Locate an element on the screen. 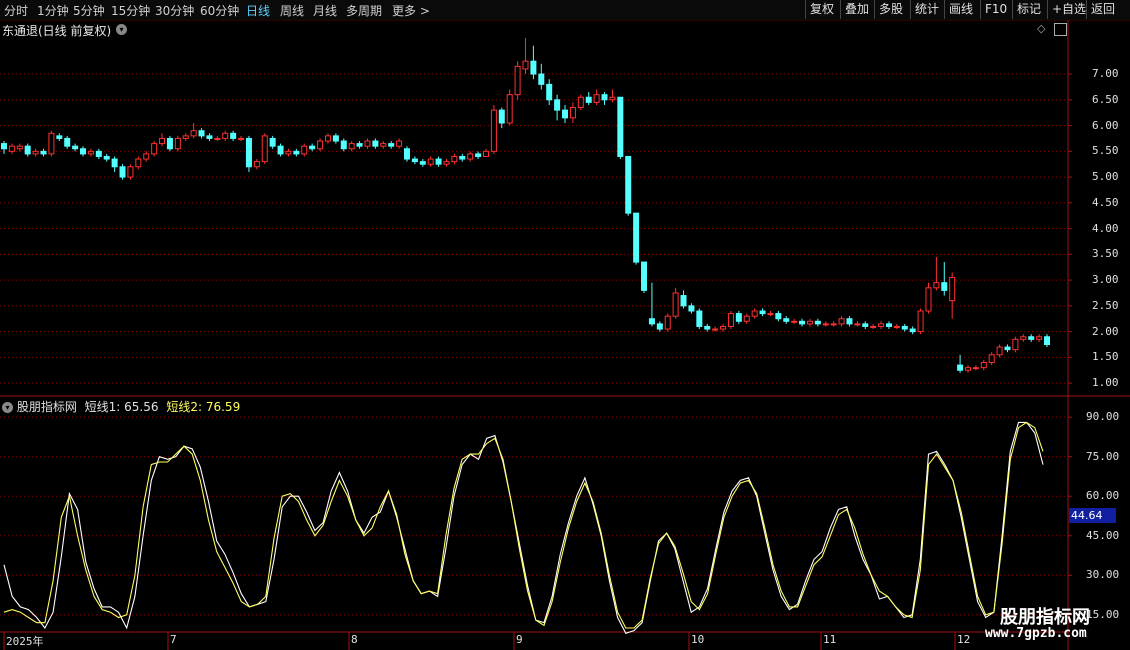 This screenshot has width=1130, height=650. indicator-name: 股朋指标网 is located at coordinates (47, 407).